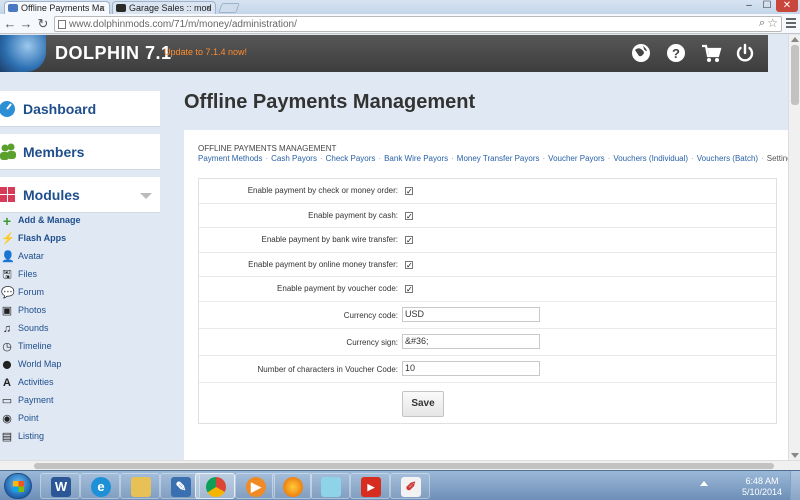 The image size is (800, 500). What do you see at coordinates (762, 23) in the screenshot?
I see `search-icon: ⌕` at bounding box center [762, 23].